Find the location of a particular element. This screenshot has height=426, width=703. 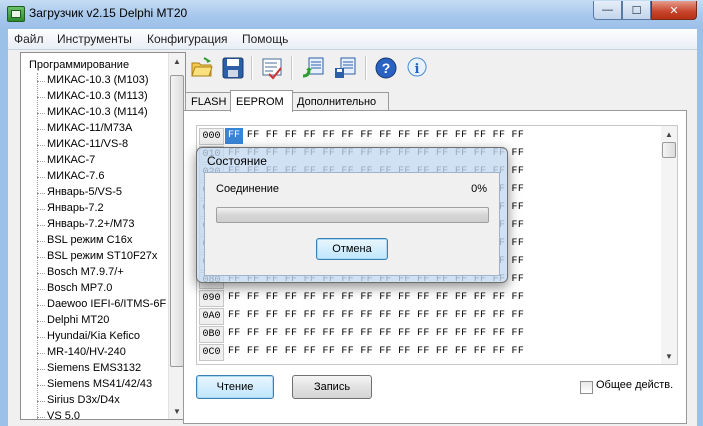

tree-item-label: Siemens EMS3132 is located at coordinates (94, 368).